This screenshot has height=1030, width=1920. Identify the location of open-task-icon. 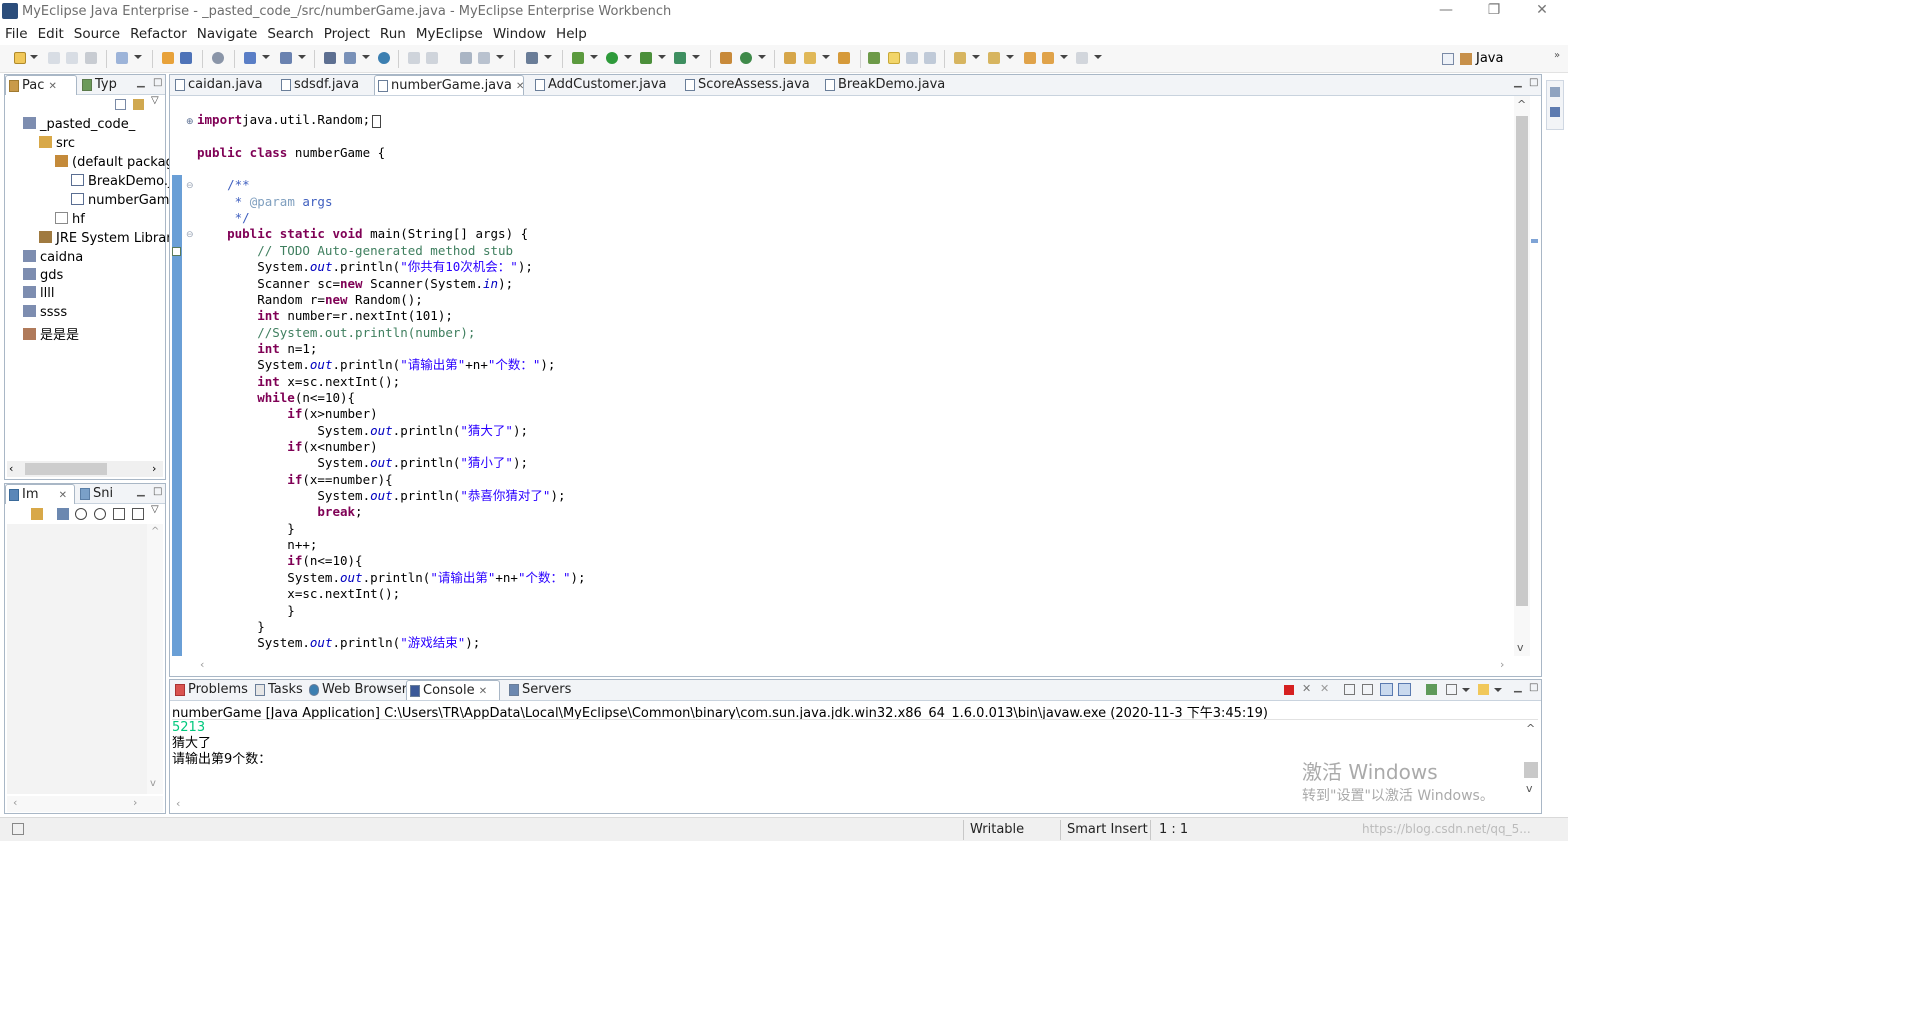
(844, 58).